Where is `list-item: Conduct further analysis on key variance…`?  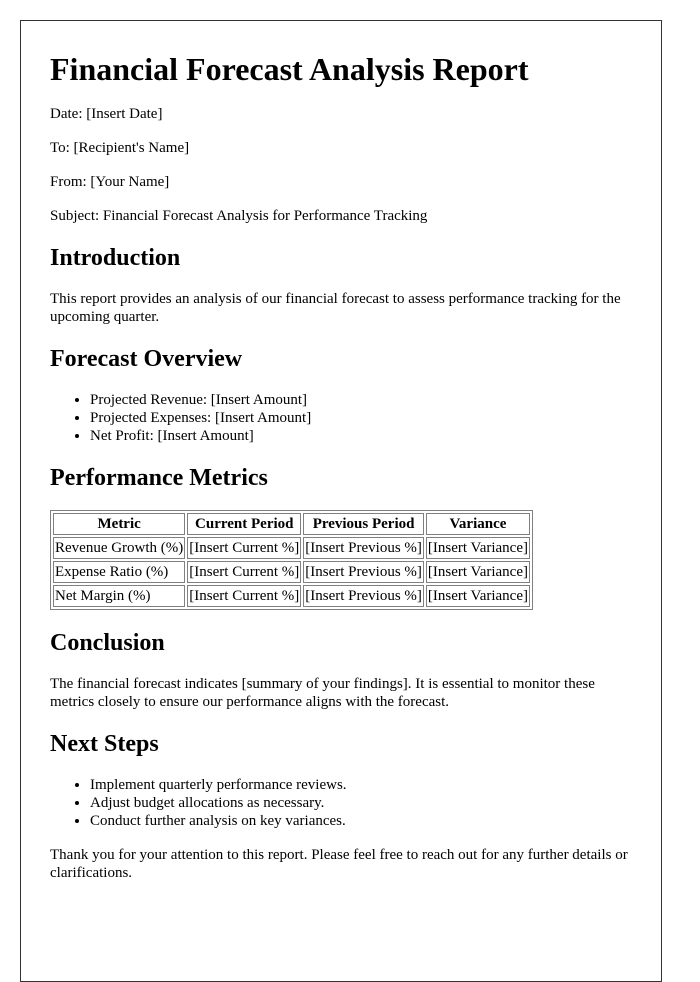 list-item: Conduct further analysis on key variance… is located at coordinates (361, 821).